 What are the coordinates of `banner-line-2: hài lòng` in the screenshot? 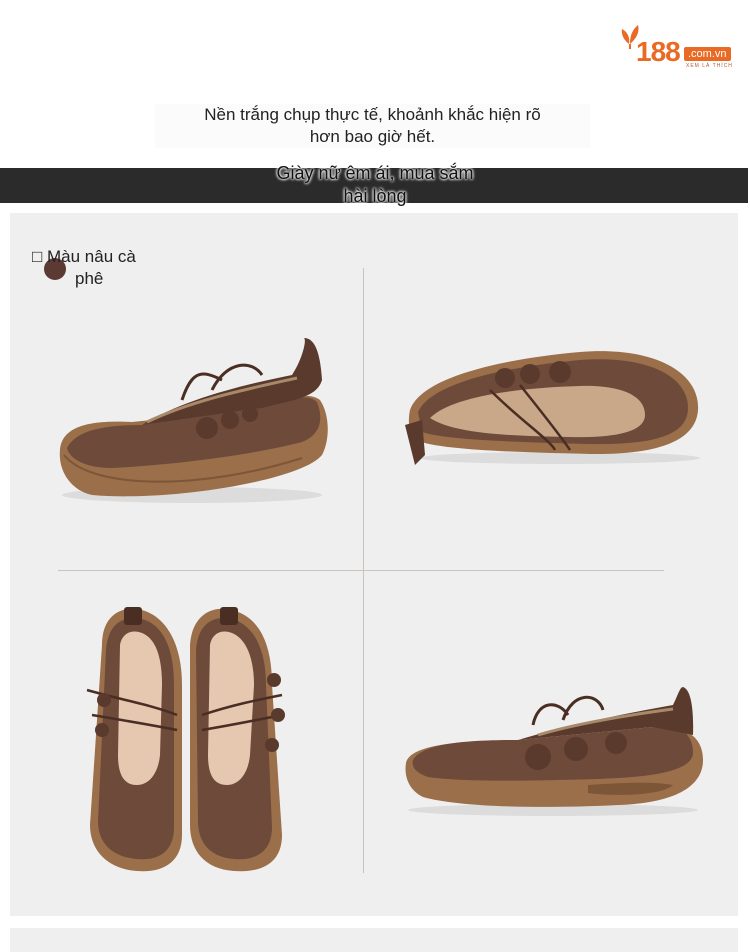 It's located at (375, 196).